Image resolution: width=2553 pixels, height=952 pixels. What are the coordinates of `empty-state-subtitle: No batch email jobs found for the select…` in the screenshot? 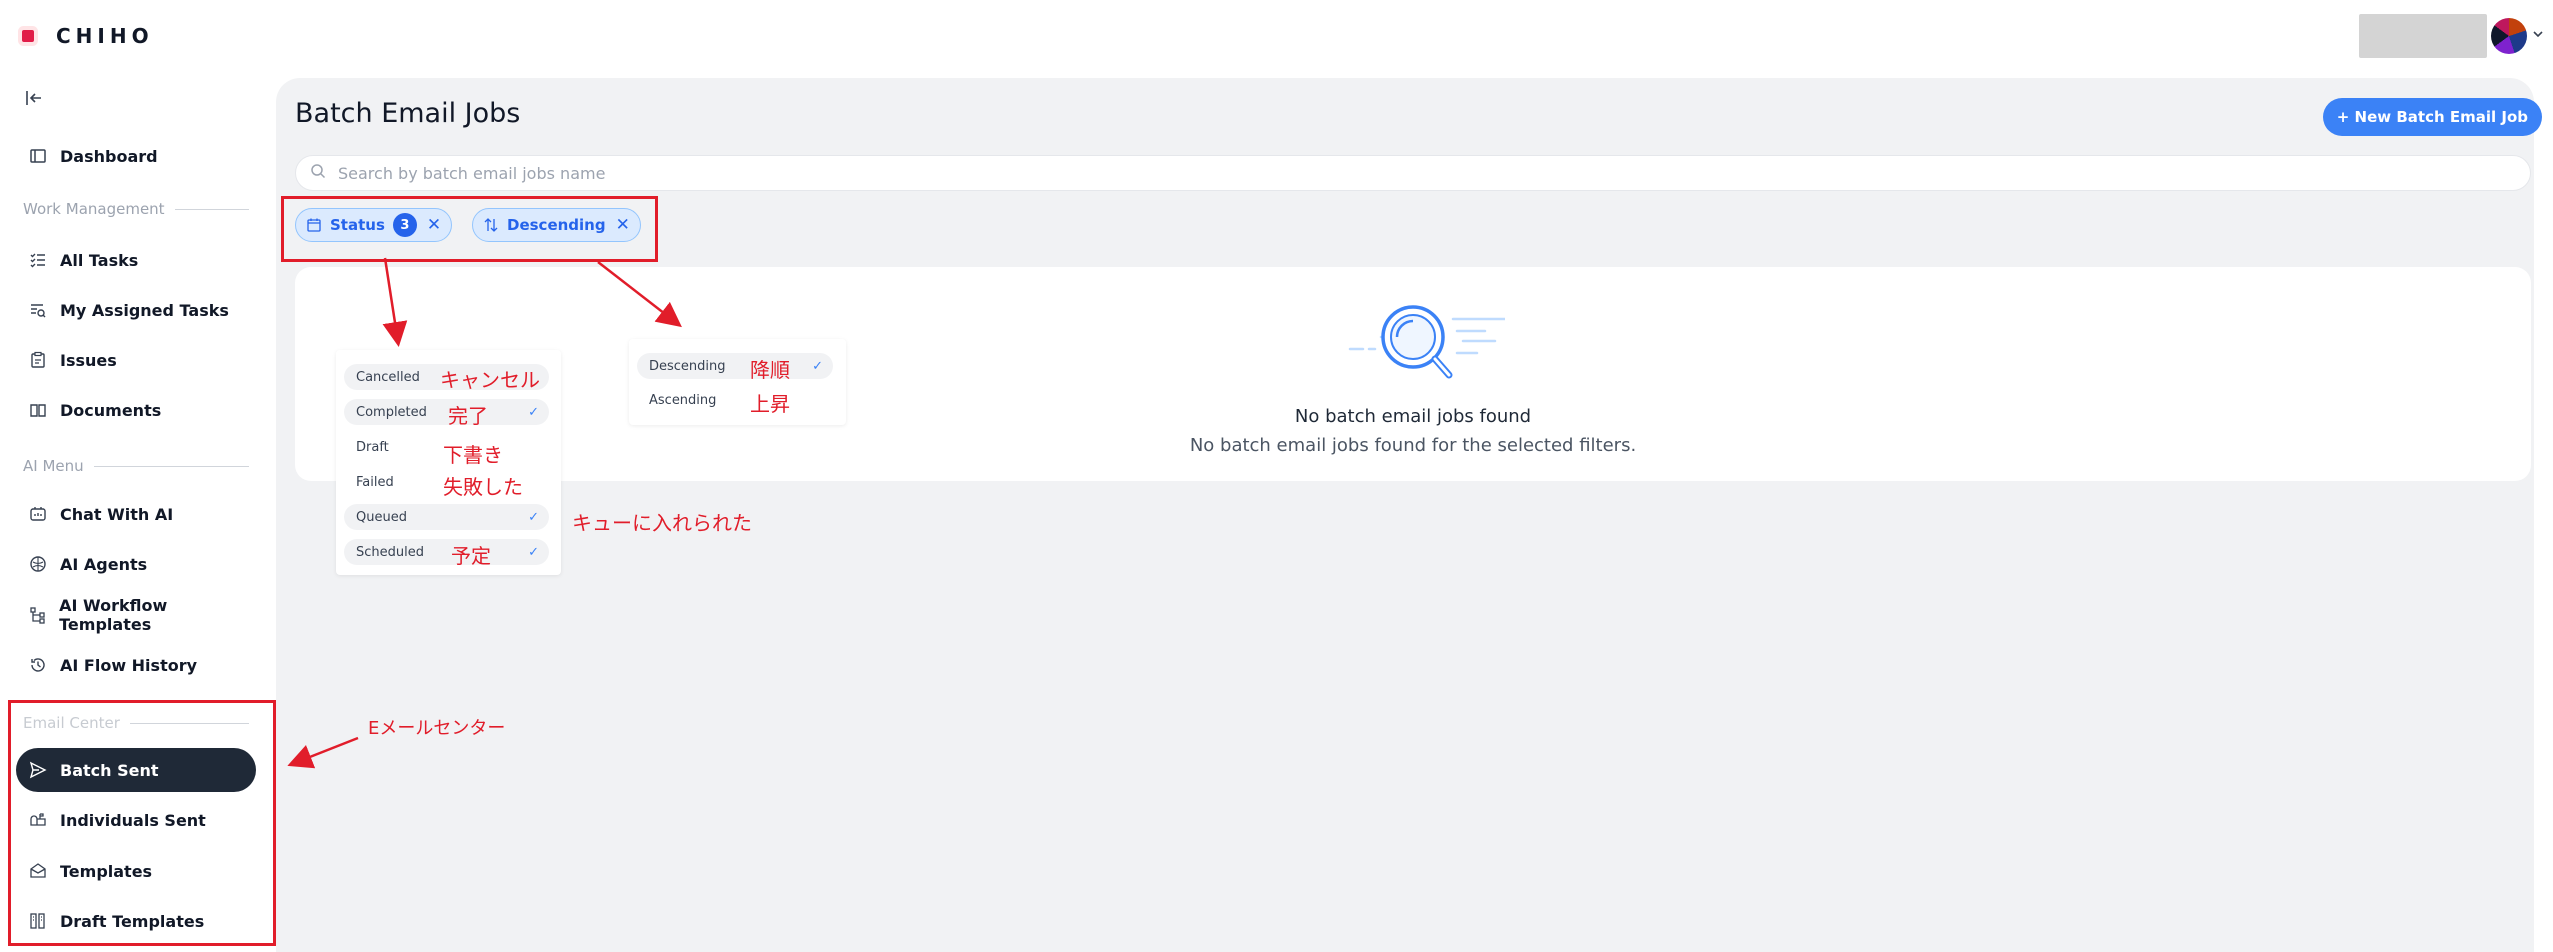 It's located at (1413, 445).